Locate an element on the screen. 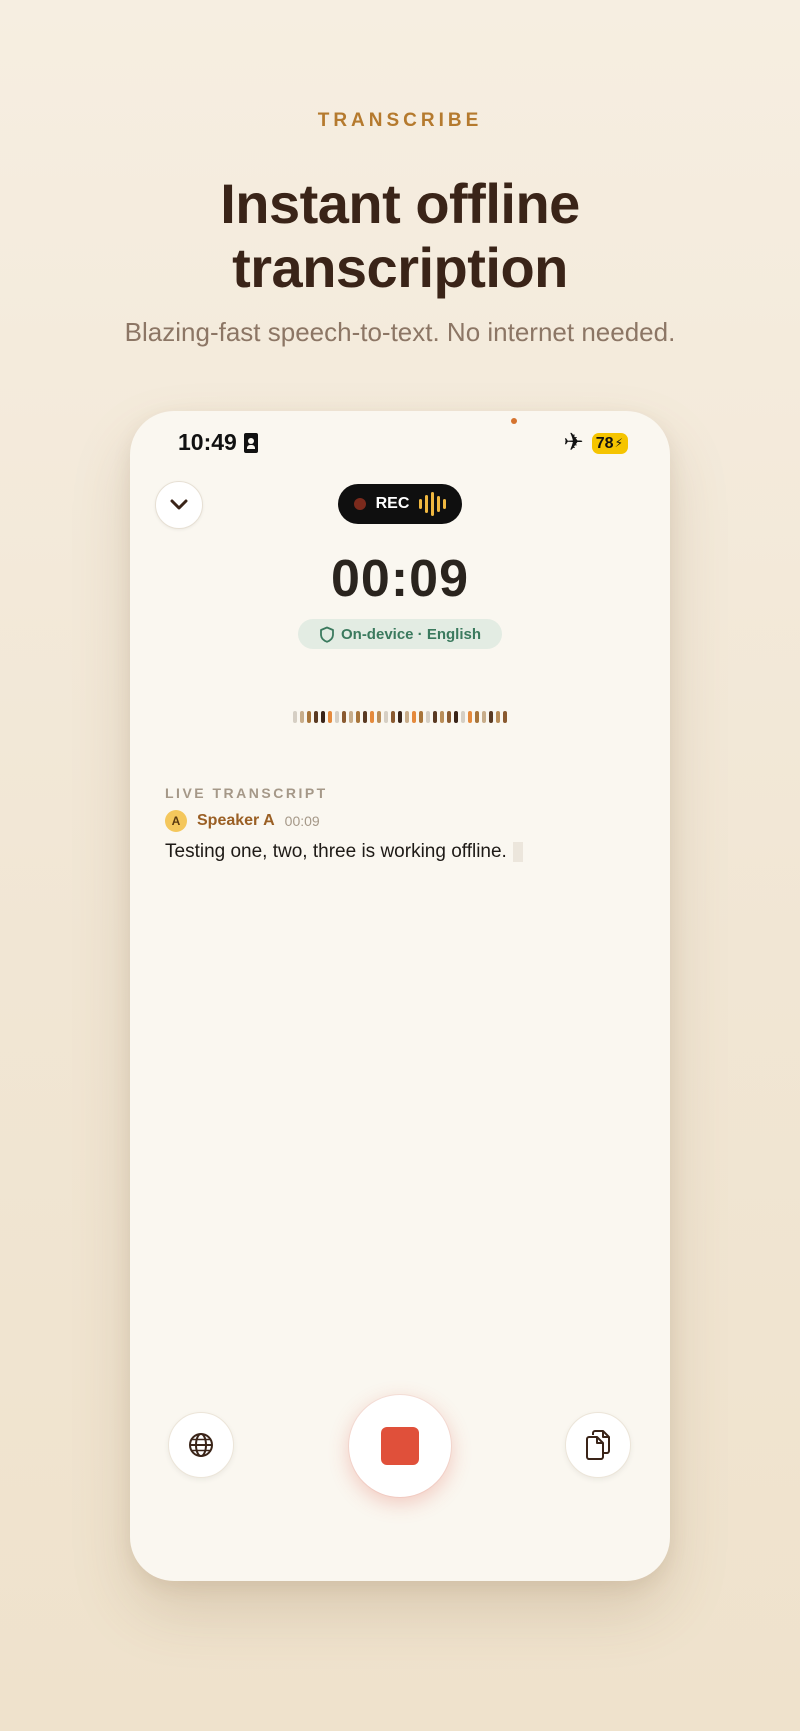  stop-recording-button is located at coordinates (400, 1446).